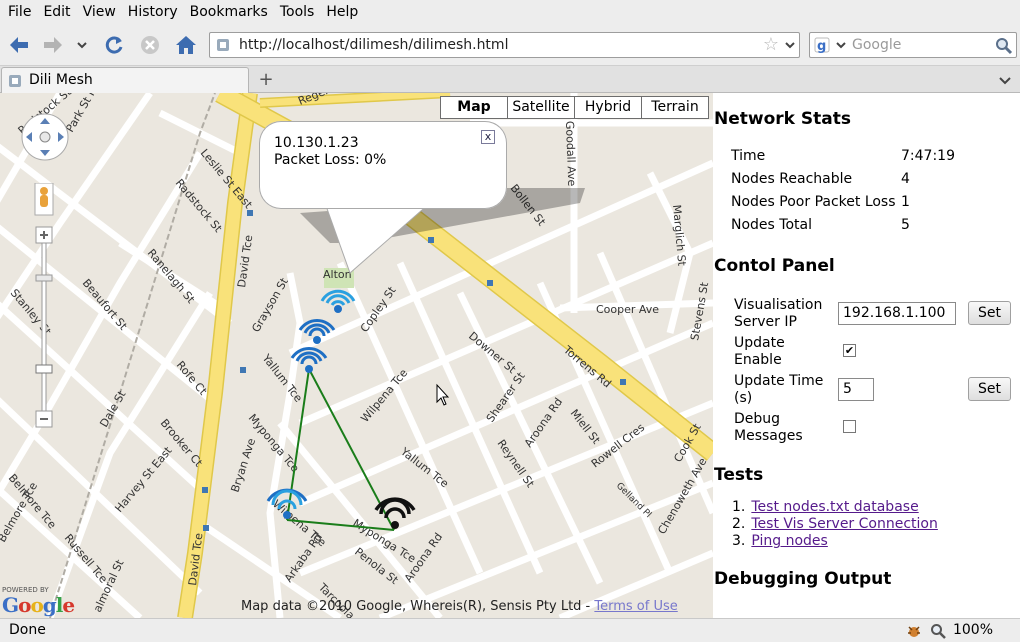 Image resolution: width=1020 pixels, height=642 pixels. Describe the element at coordinates (849, 350) in the screenshot. I see `update-enable-checkbox: ✔` at that location.